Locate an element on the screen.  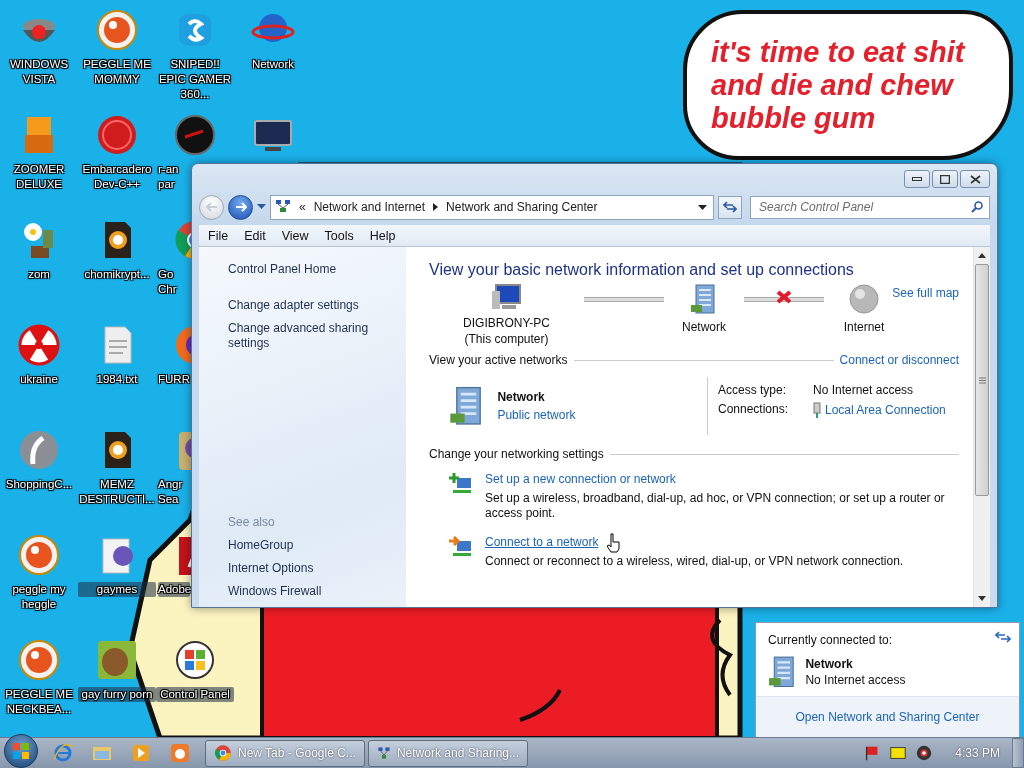
icon-label: gaymes is located at coordinates (117, 589).